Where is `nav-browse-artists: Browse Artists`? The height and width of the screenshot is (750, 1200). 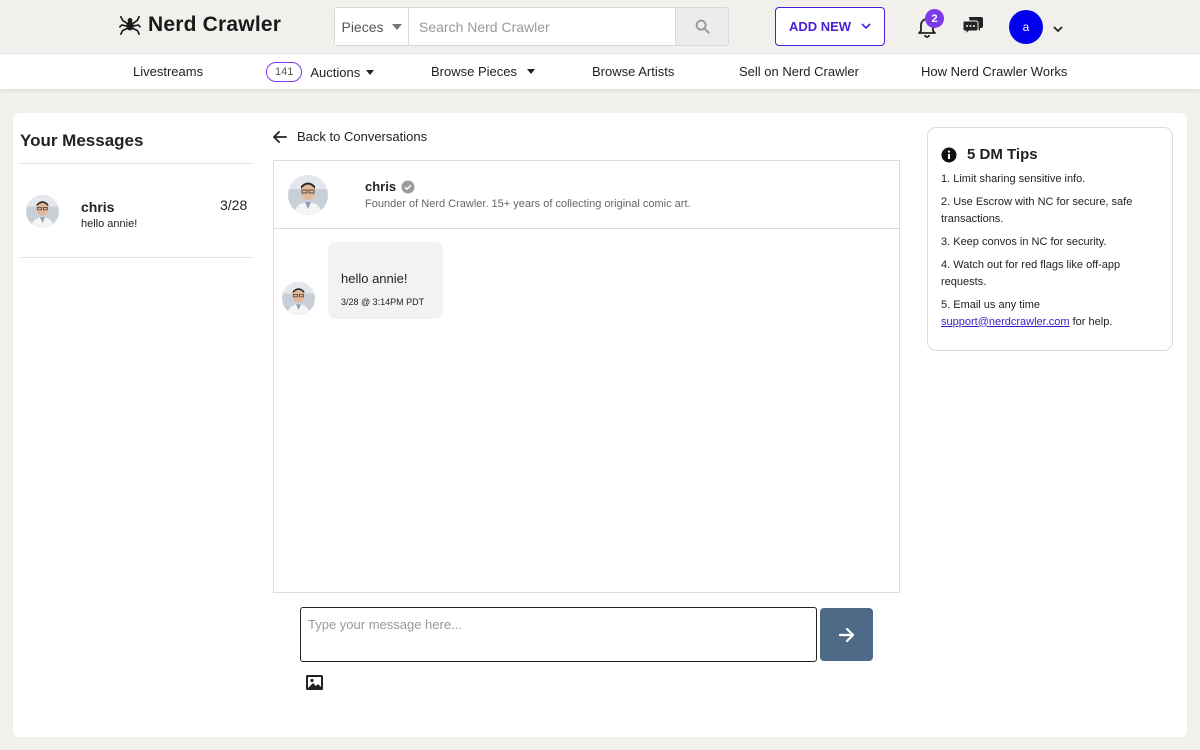 nav-browse-artists: Browse Artists is located at coordinates (633, 71).